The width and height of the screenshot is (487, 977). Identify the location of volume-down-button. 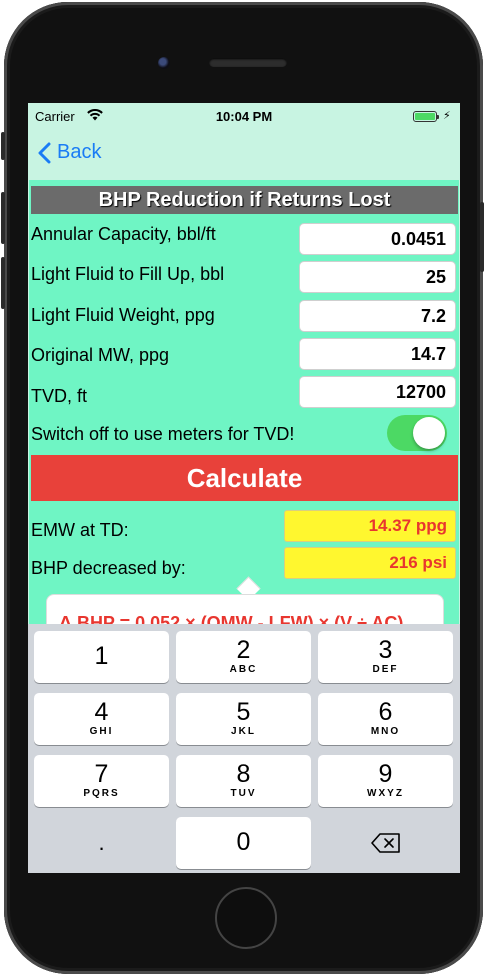
(3, 283).